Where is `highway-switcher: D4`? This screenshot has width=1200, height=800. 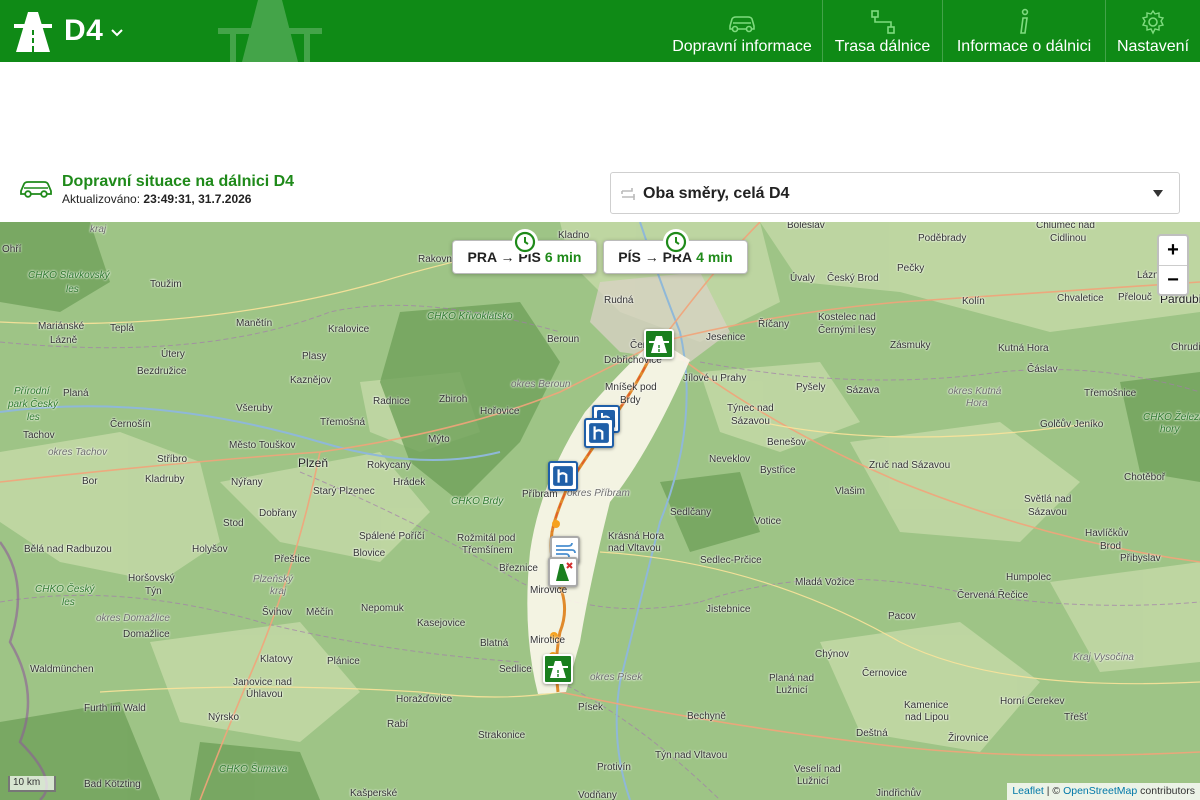
highway-switcher: D4 is located at coordinates (69, 31).